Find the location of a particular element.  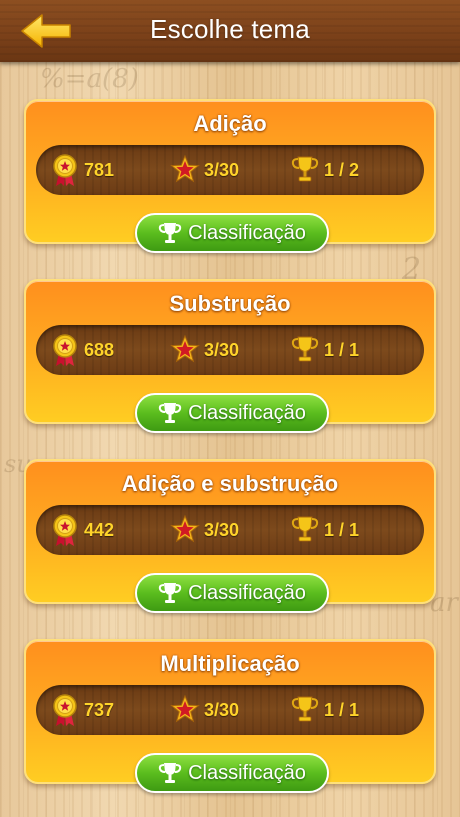

topic-stats-bar: 781 3/30 1 / 2 is located at coordinates (230, 170).